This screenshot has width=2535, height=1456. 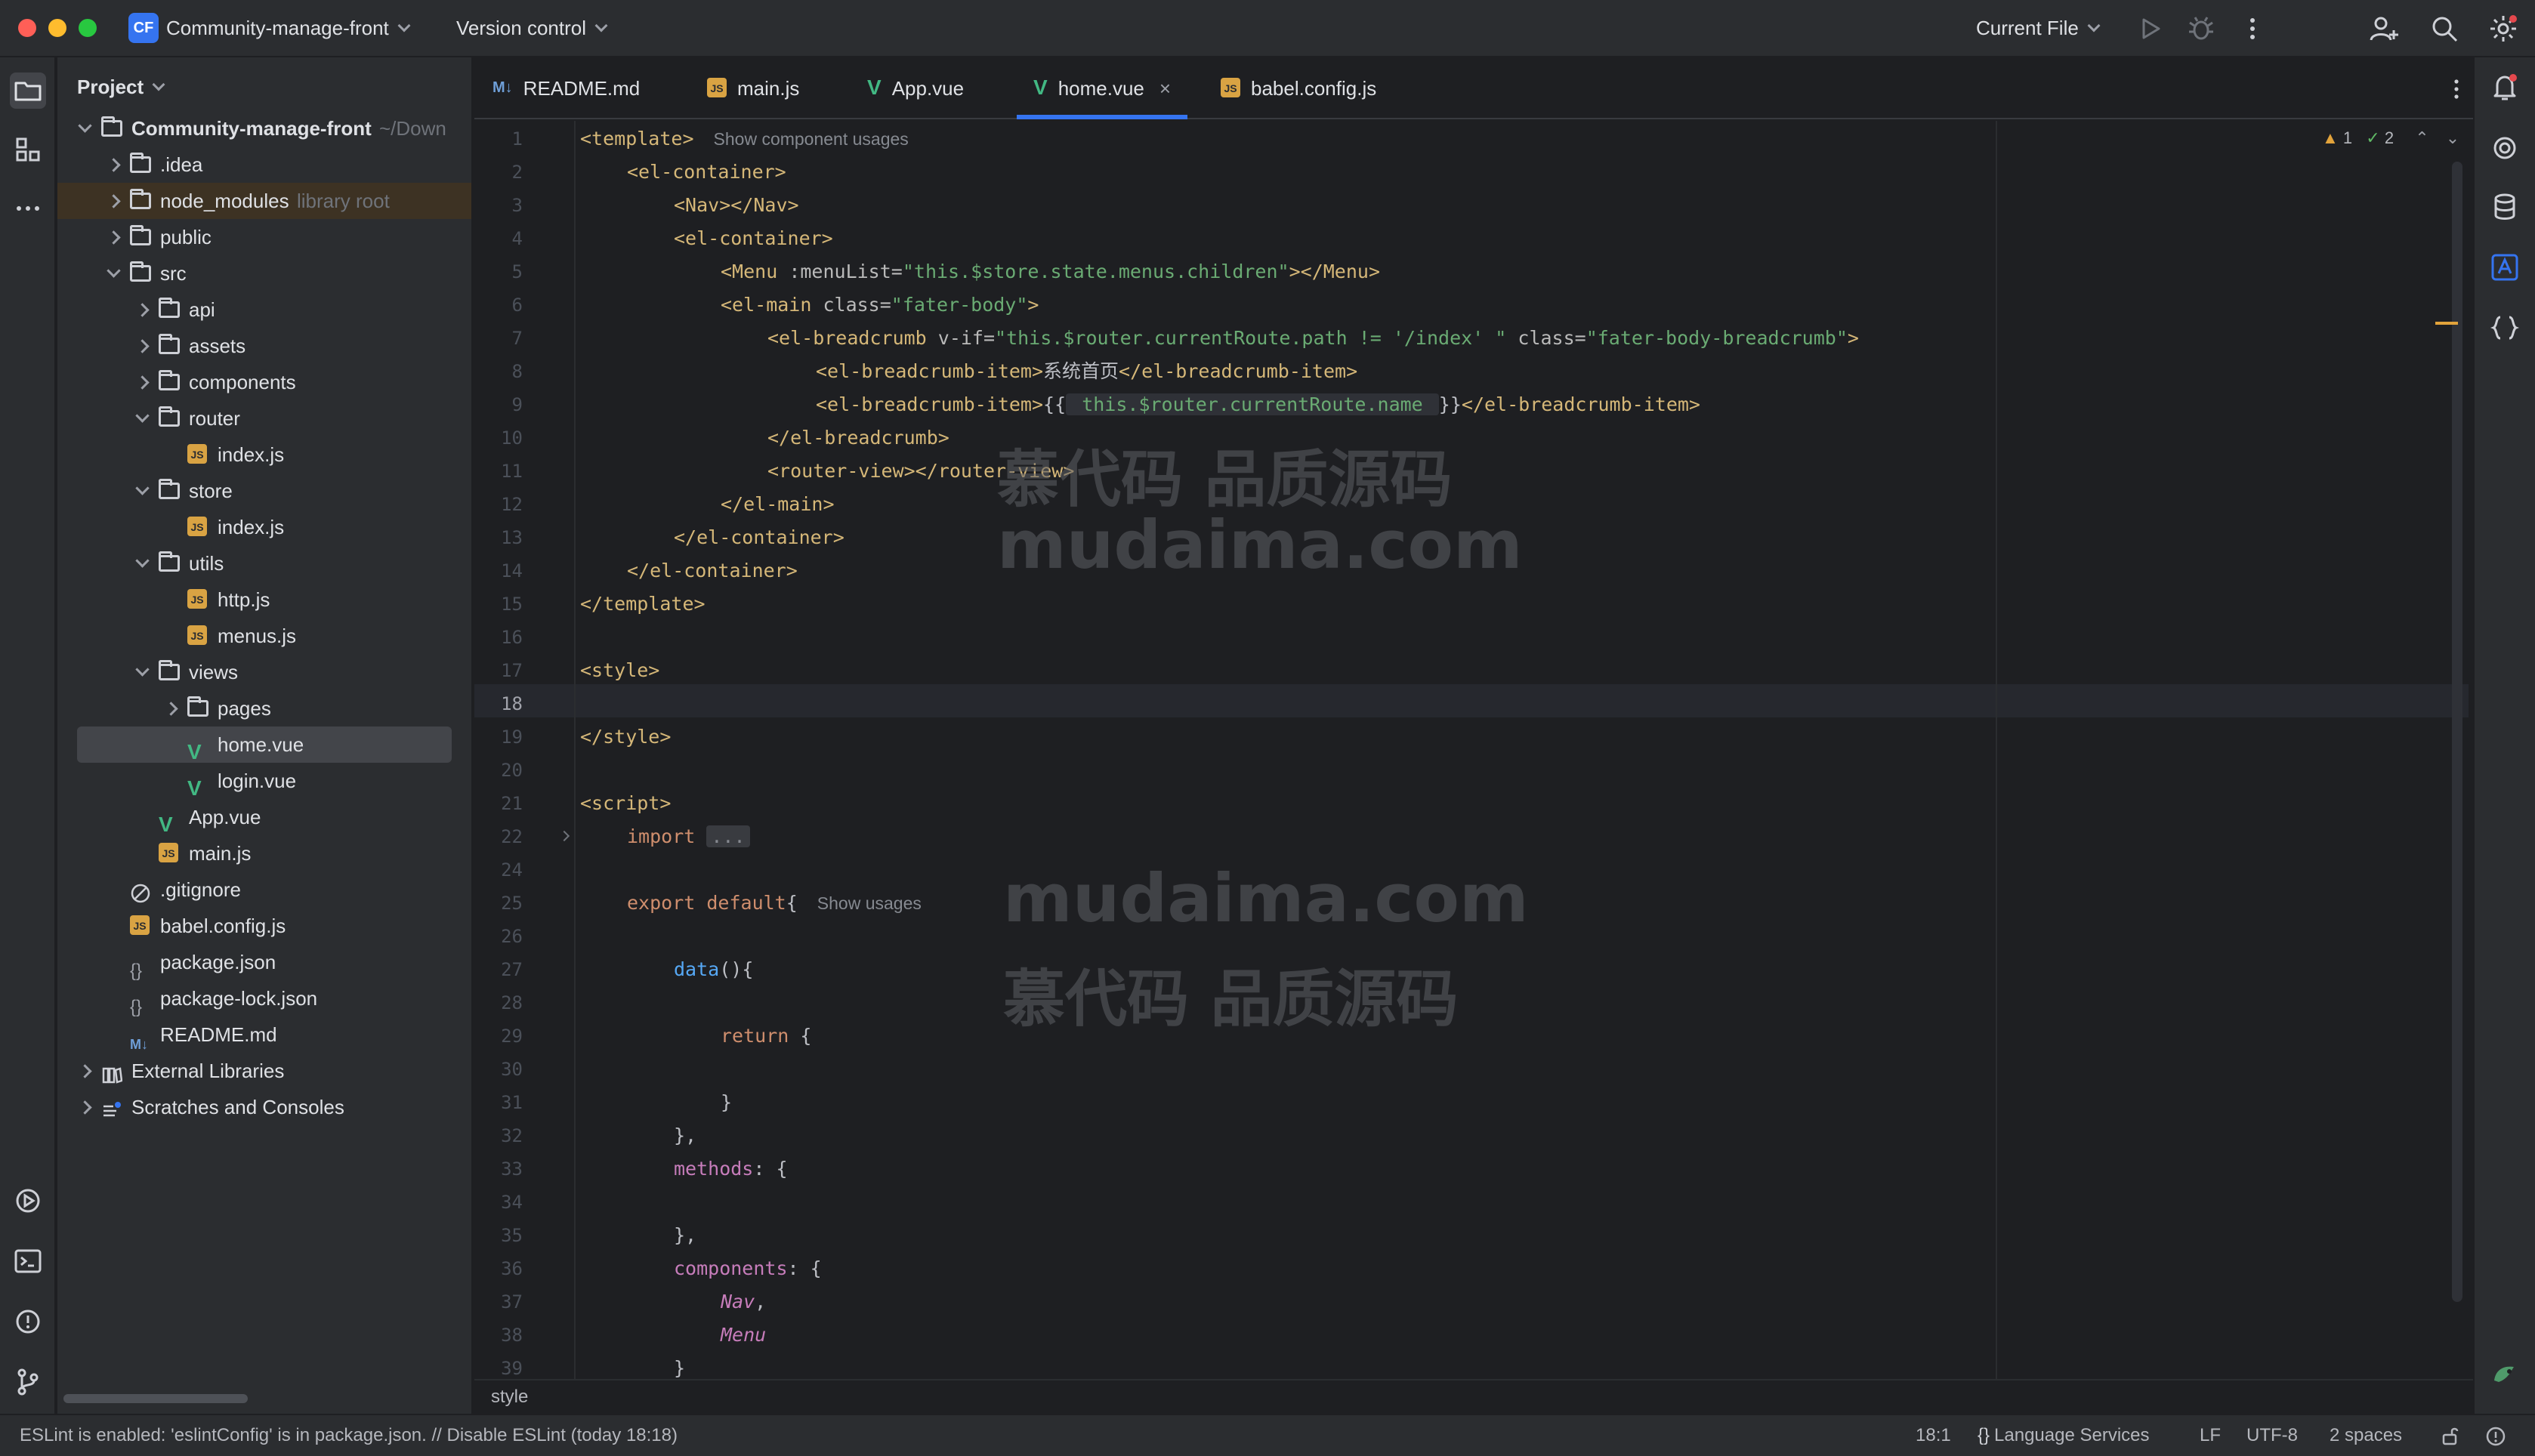 What do you see at coordinates (2390, 138) in the screenshot?
I see `inspections-widget: ▲ 1 ✓ 2 ⌃ ⌄` at bounding box center [2390, 138].